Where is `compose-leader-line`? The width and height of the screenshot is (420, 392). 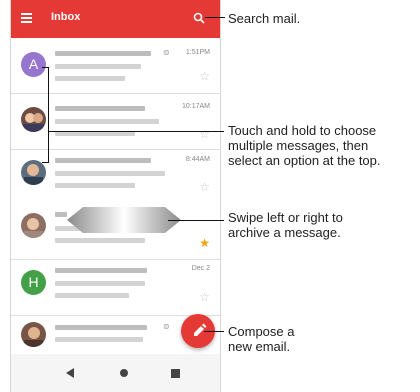
compose-leader-line is located at coordinates (214, 331).